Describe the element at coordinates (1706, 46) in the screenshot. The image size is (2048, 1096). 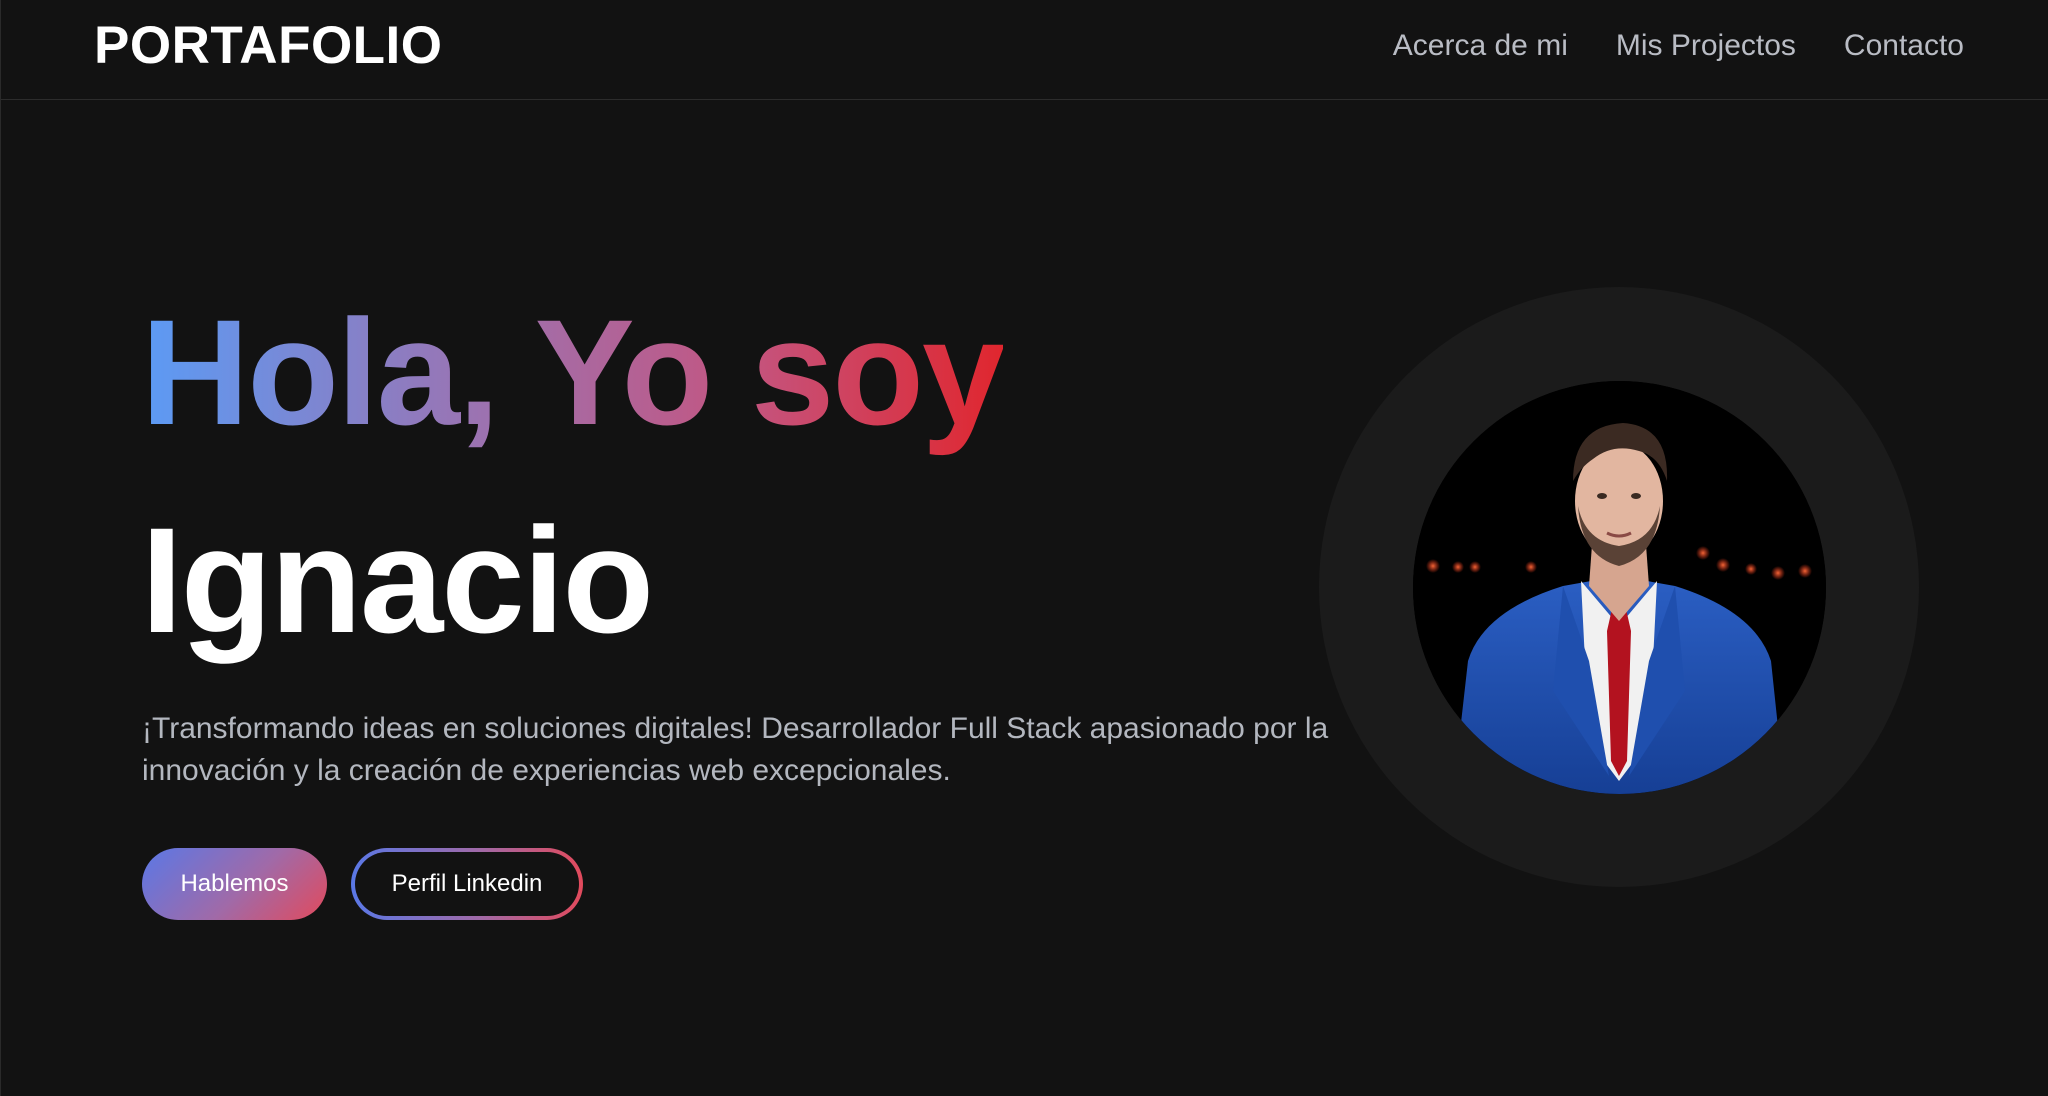
I see `nav-link-projectos: Mis Projectos` at that location.